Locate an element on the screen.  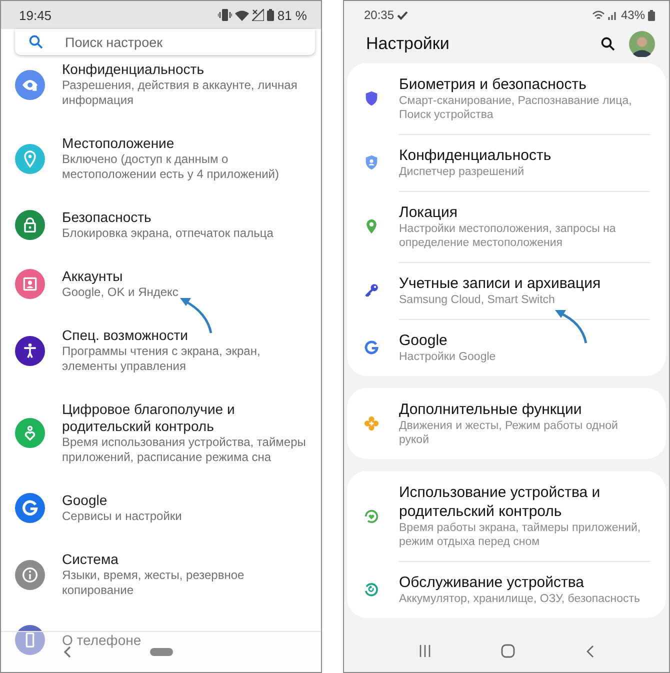
setting-subtitle: Программы чтения с экрана, экран, элементы управления is located at coordinates (162, 359).